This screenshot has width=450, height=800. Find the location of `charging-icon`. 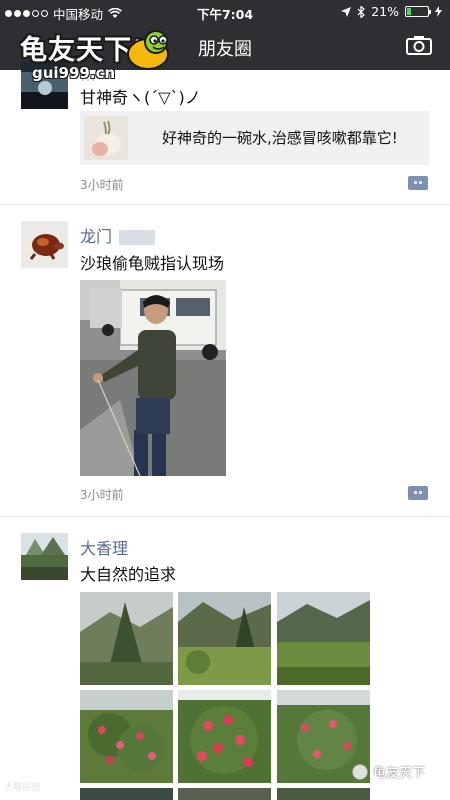

charging-icon is located at coordinates (438, 11).